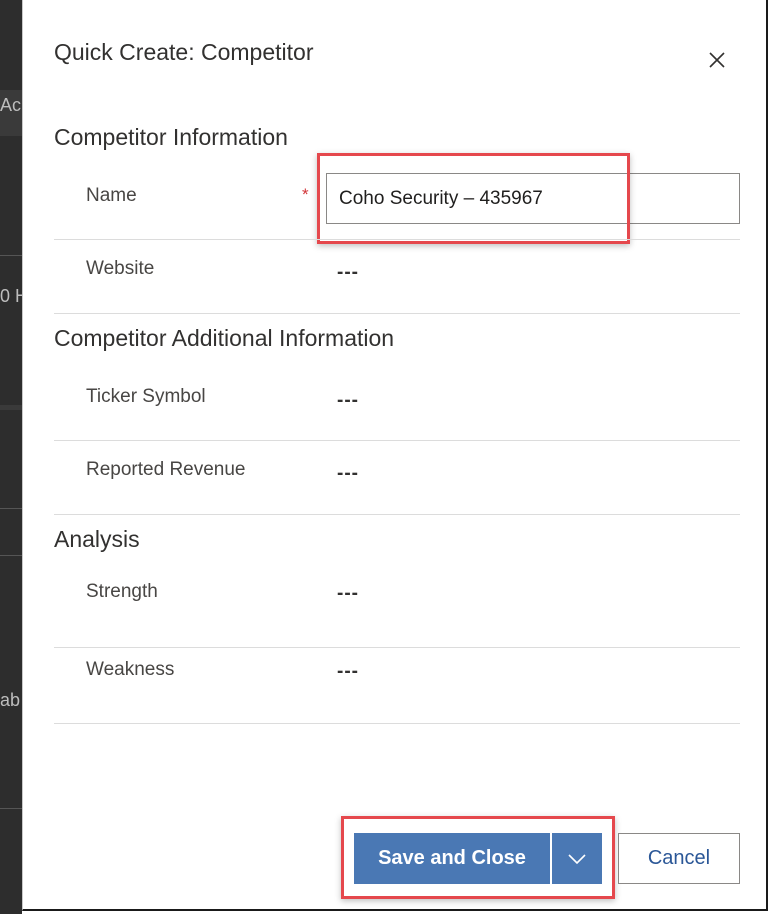 The image size is (771, 914). I want to click on chevron-down-icon, so click(577, 858).